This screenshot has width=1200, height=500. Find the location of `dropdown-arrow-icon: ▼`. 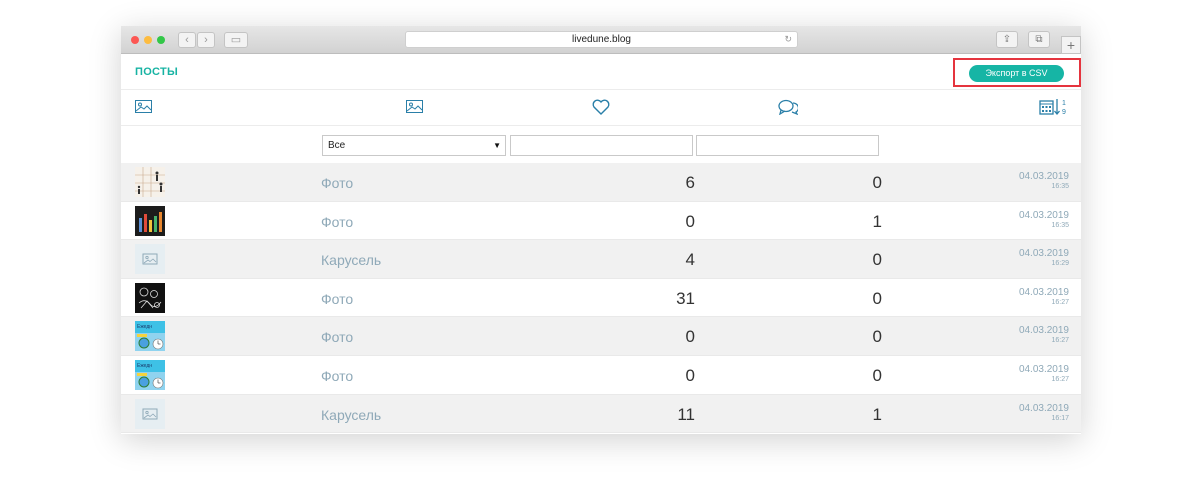

dropdown-arrow-icon: ▼ is located at coordinates (497, 145).